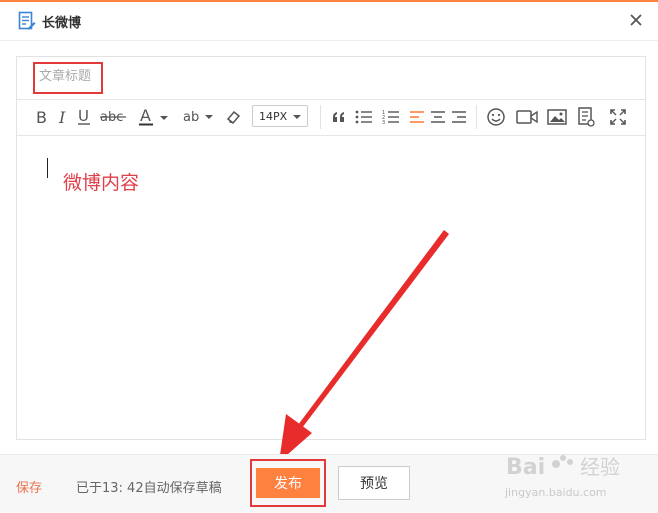 The height and width of the screenshot is (513, 658). What do you see at coordinates (200, 117) in the screenshot?
I see `highlight-icon: ab` at bounding box center [200, 117].